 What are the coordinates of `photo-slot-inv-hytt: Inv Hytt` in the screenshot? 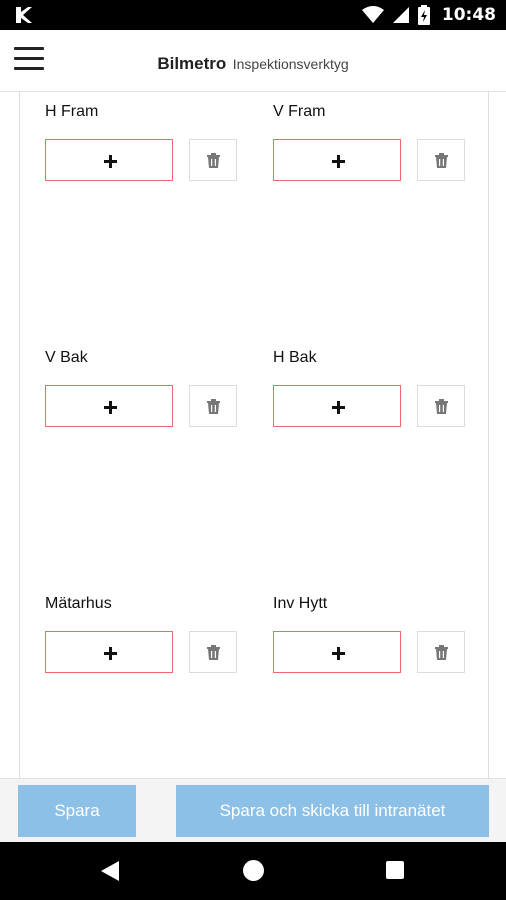 It's located at (369, 633).